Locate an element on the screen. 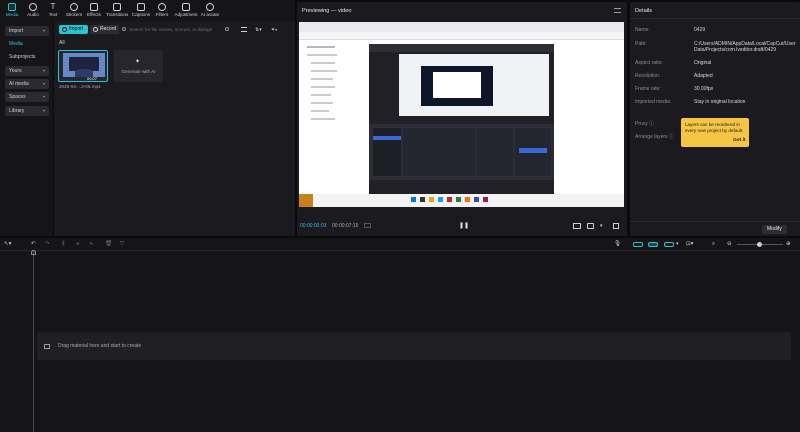 Image resolution: width=800 pixels, height=432 pixels. nav-spaces: Spaces ▾ is located at coordinates (27, 97).